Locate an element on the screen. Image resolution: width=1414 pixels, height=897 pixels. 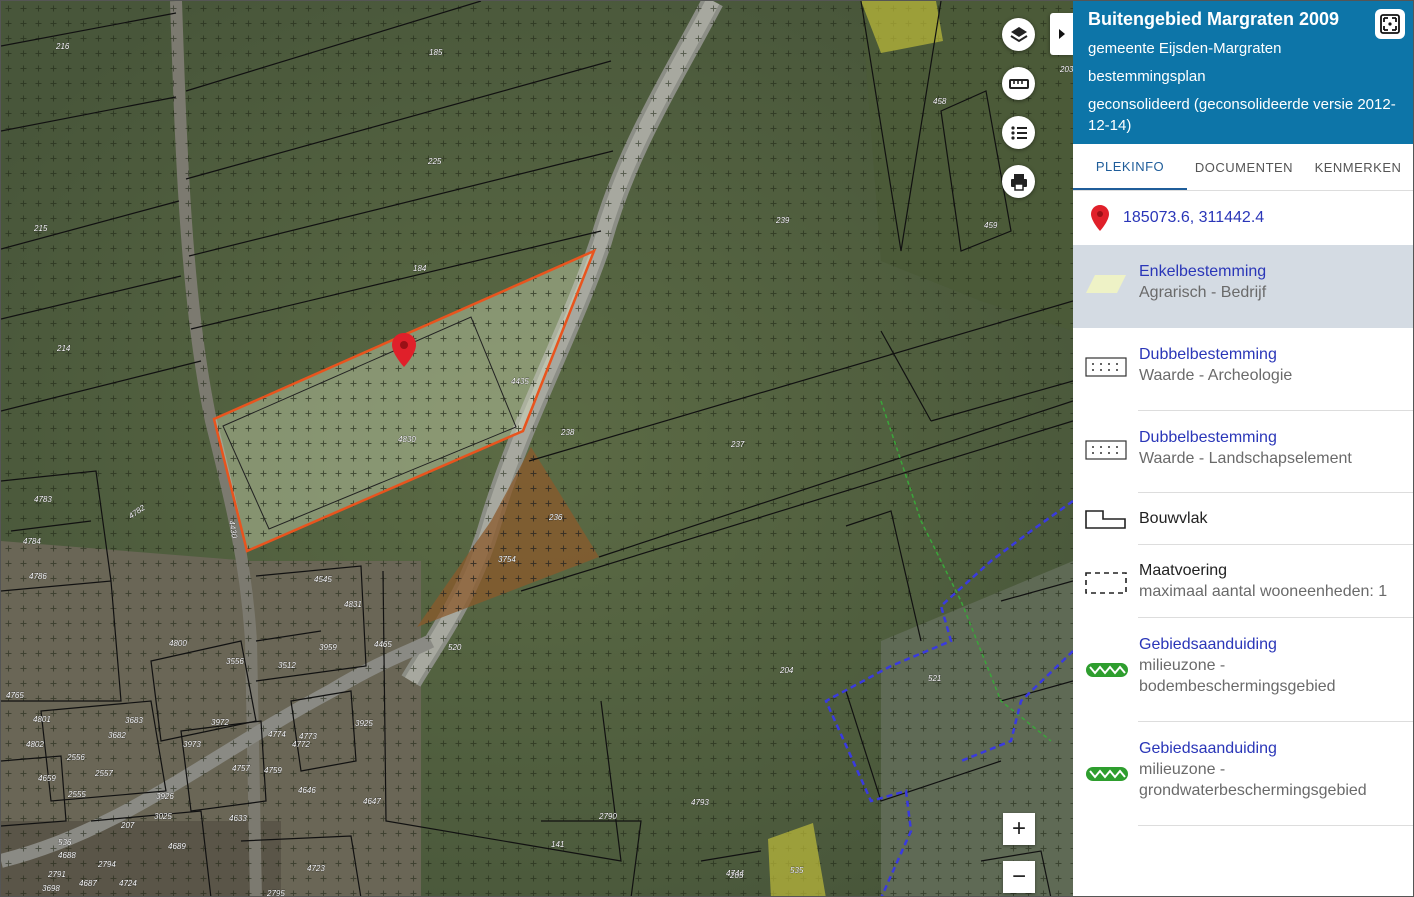
list-icon is located at coordinates (1018, 132).